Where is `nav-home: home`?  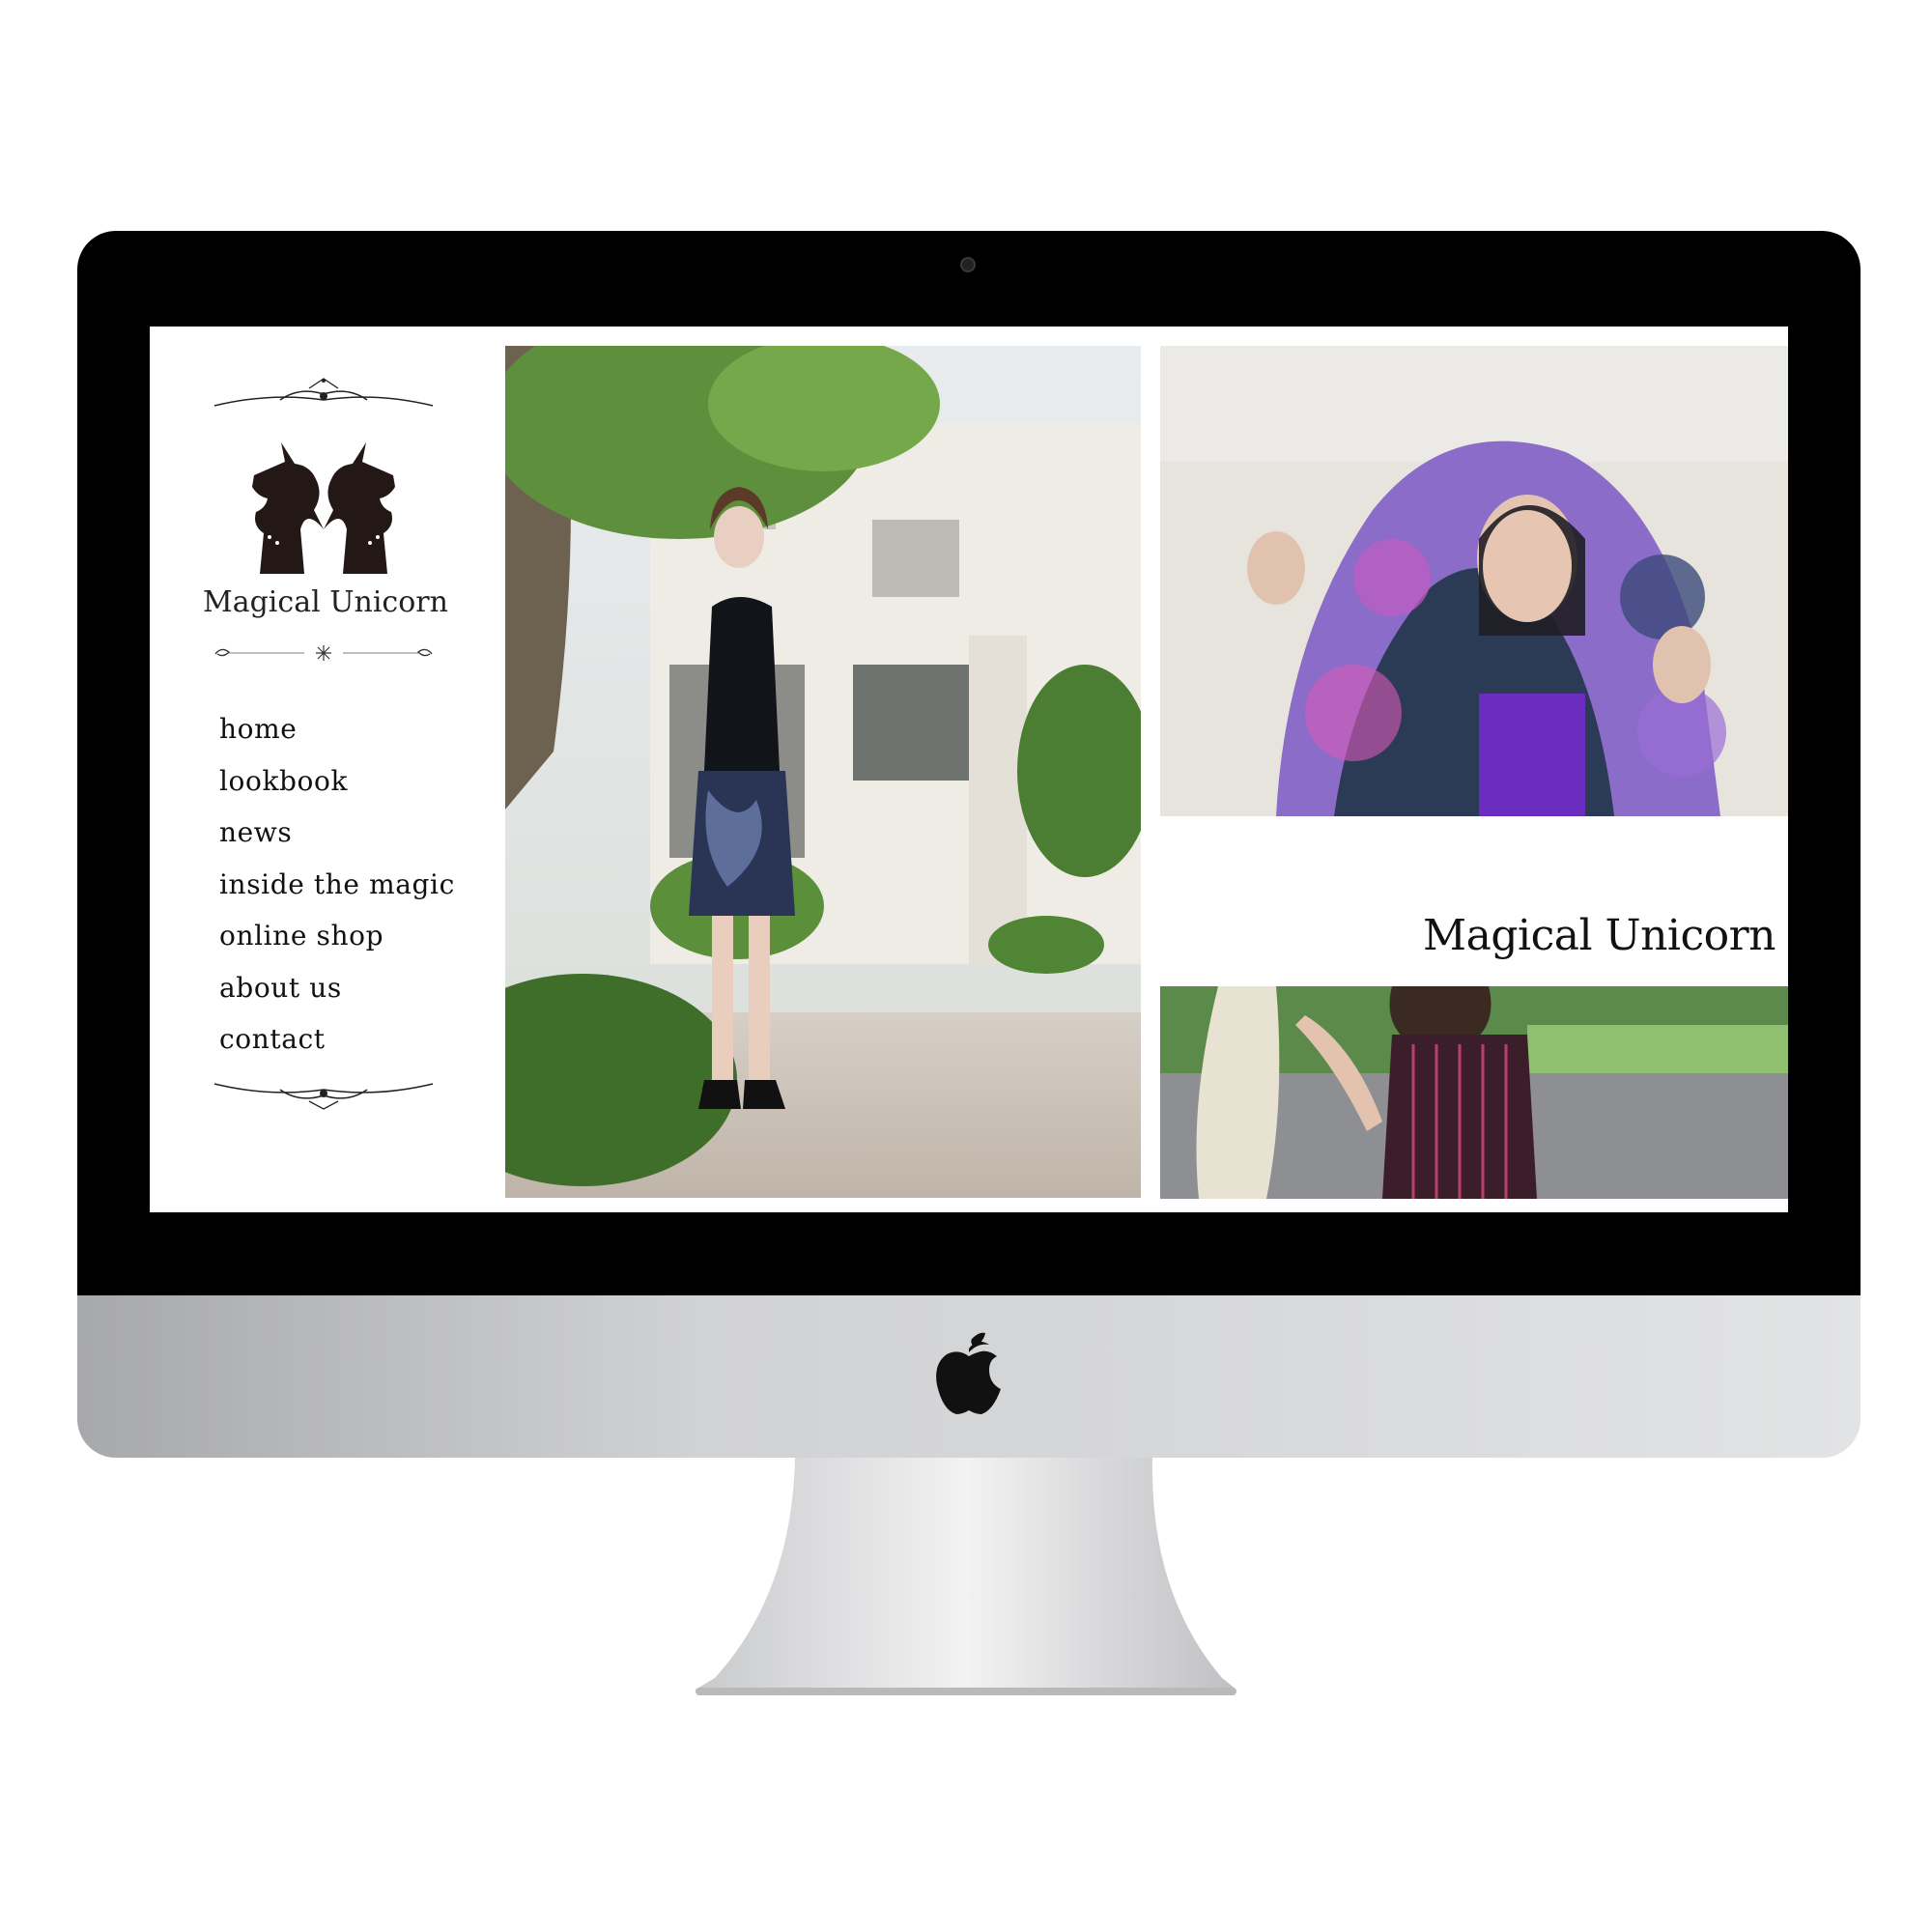 nav-home: home is located at coordinates (337, 729).